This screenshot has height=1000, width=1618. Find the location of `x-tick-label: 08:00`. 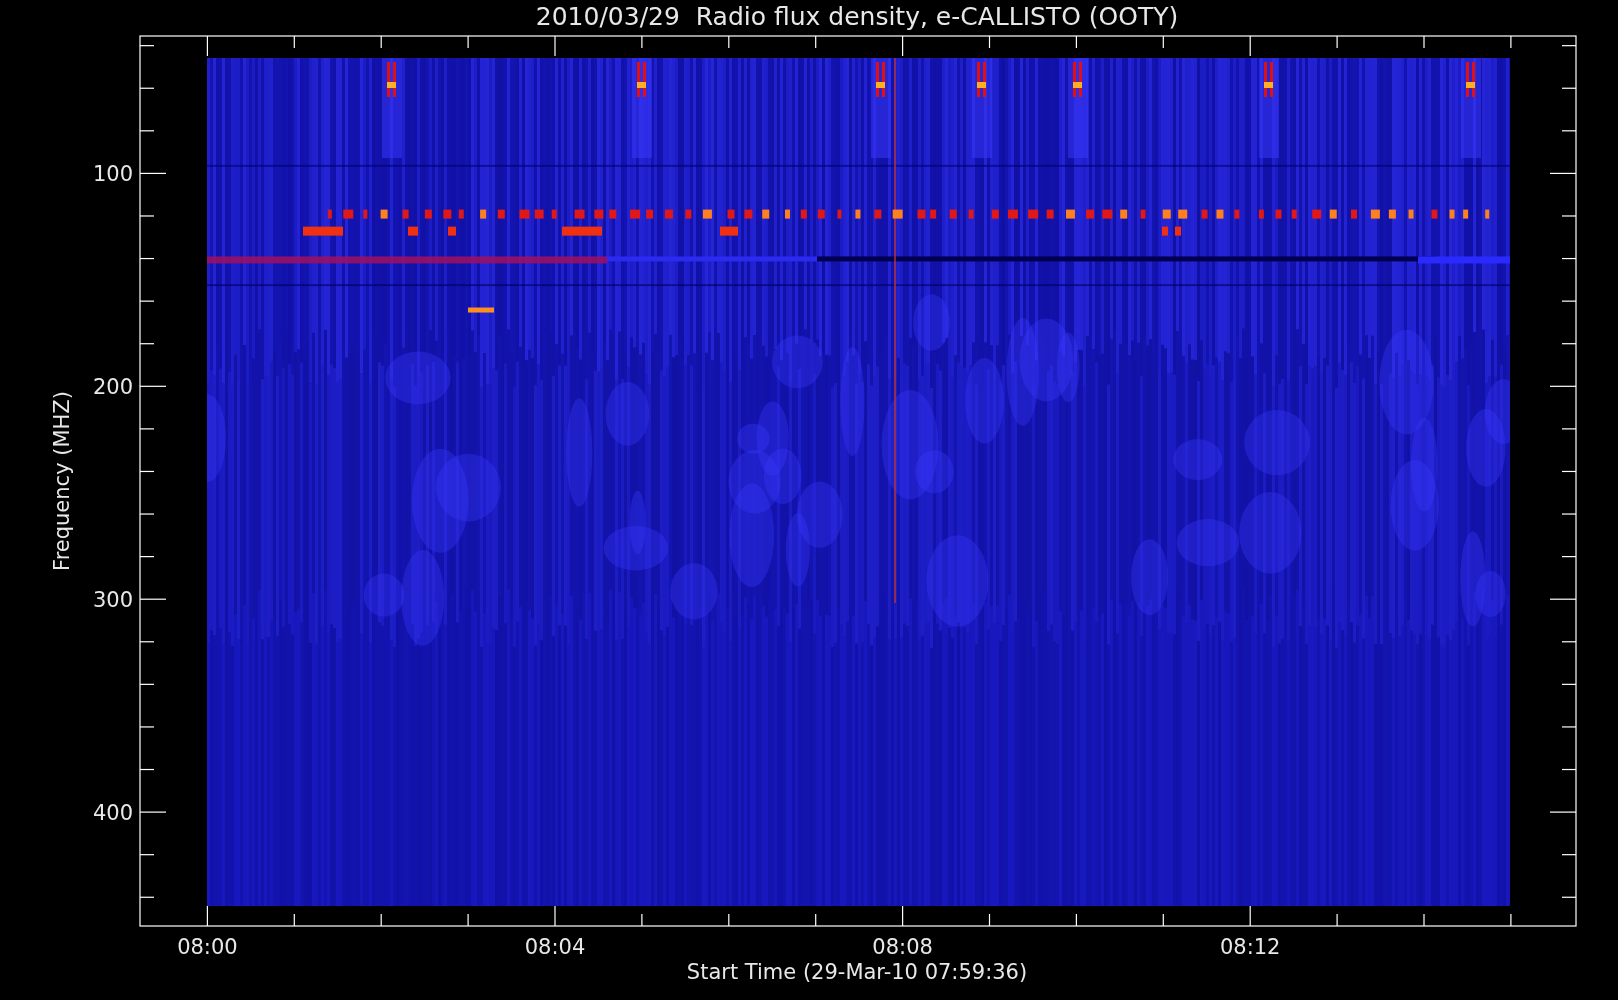

x-tick-label: 08:00 is located at coordinates (207, 947).